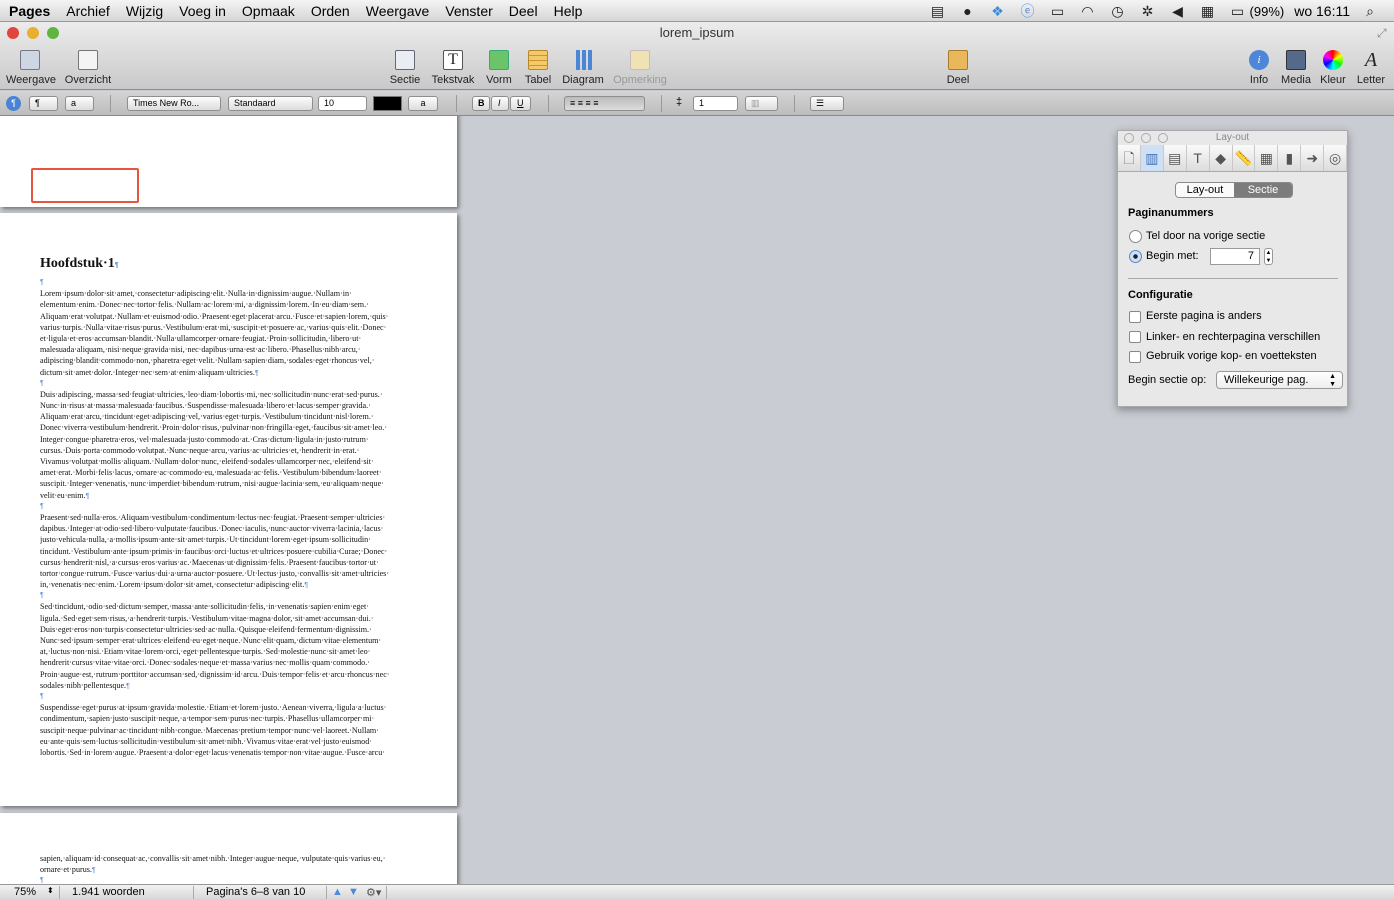 The height and width of the screenshot is (899, 1394). I want to click on previous-page-icon: ▲, so click(337, 892).